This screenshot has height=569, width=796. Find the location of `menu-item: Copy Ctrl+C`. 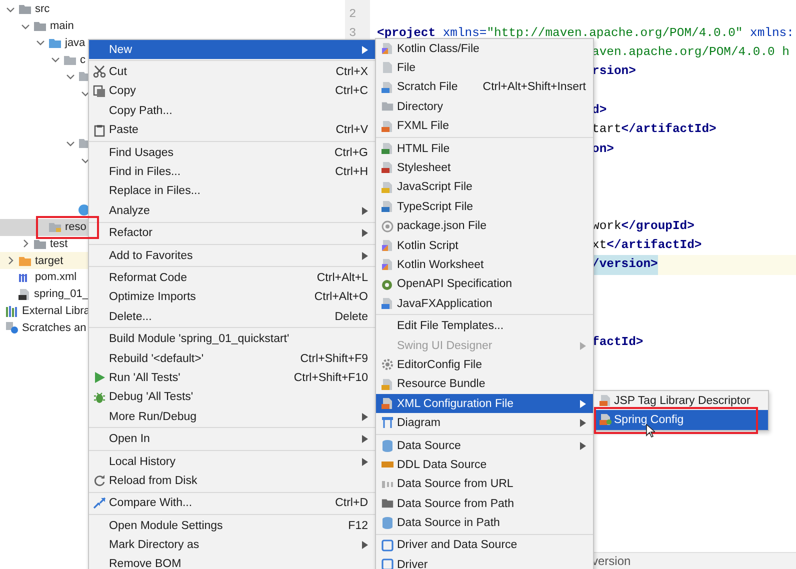

menu-item: Copy Ctrl+C is located at coordinates (232, 92).